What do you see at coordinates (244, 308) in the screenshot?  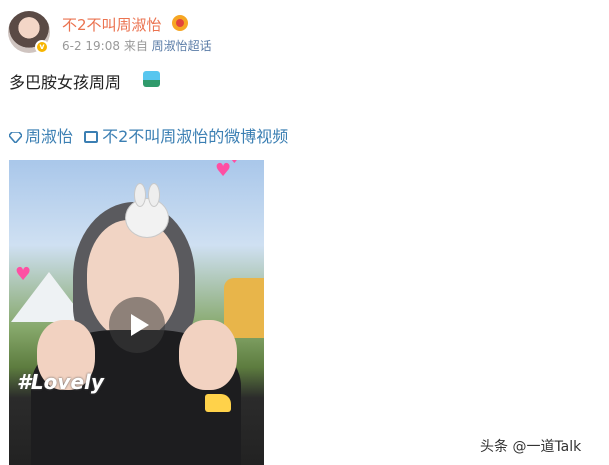 I see `hut-shape` at bounding box center [244, 308].